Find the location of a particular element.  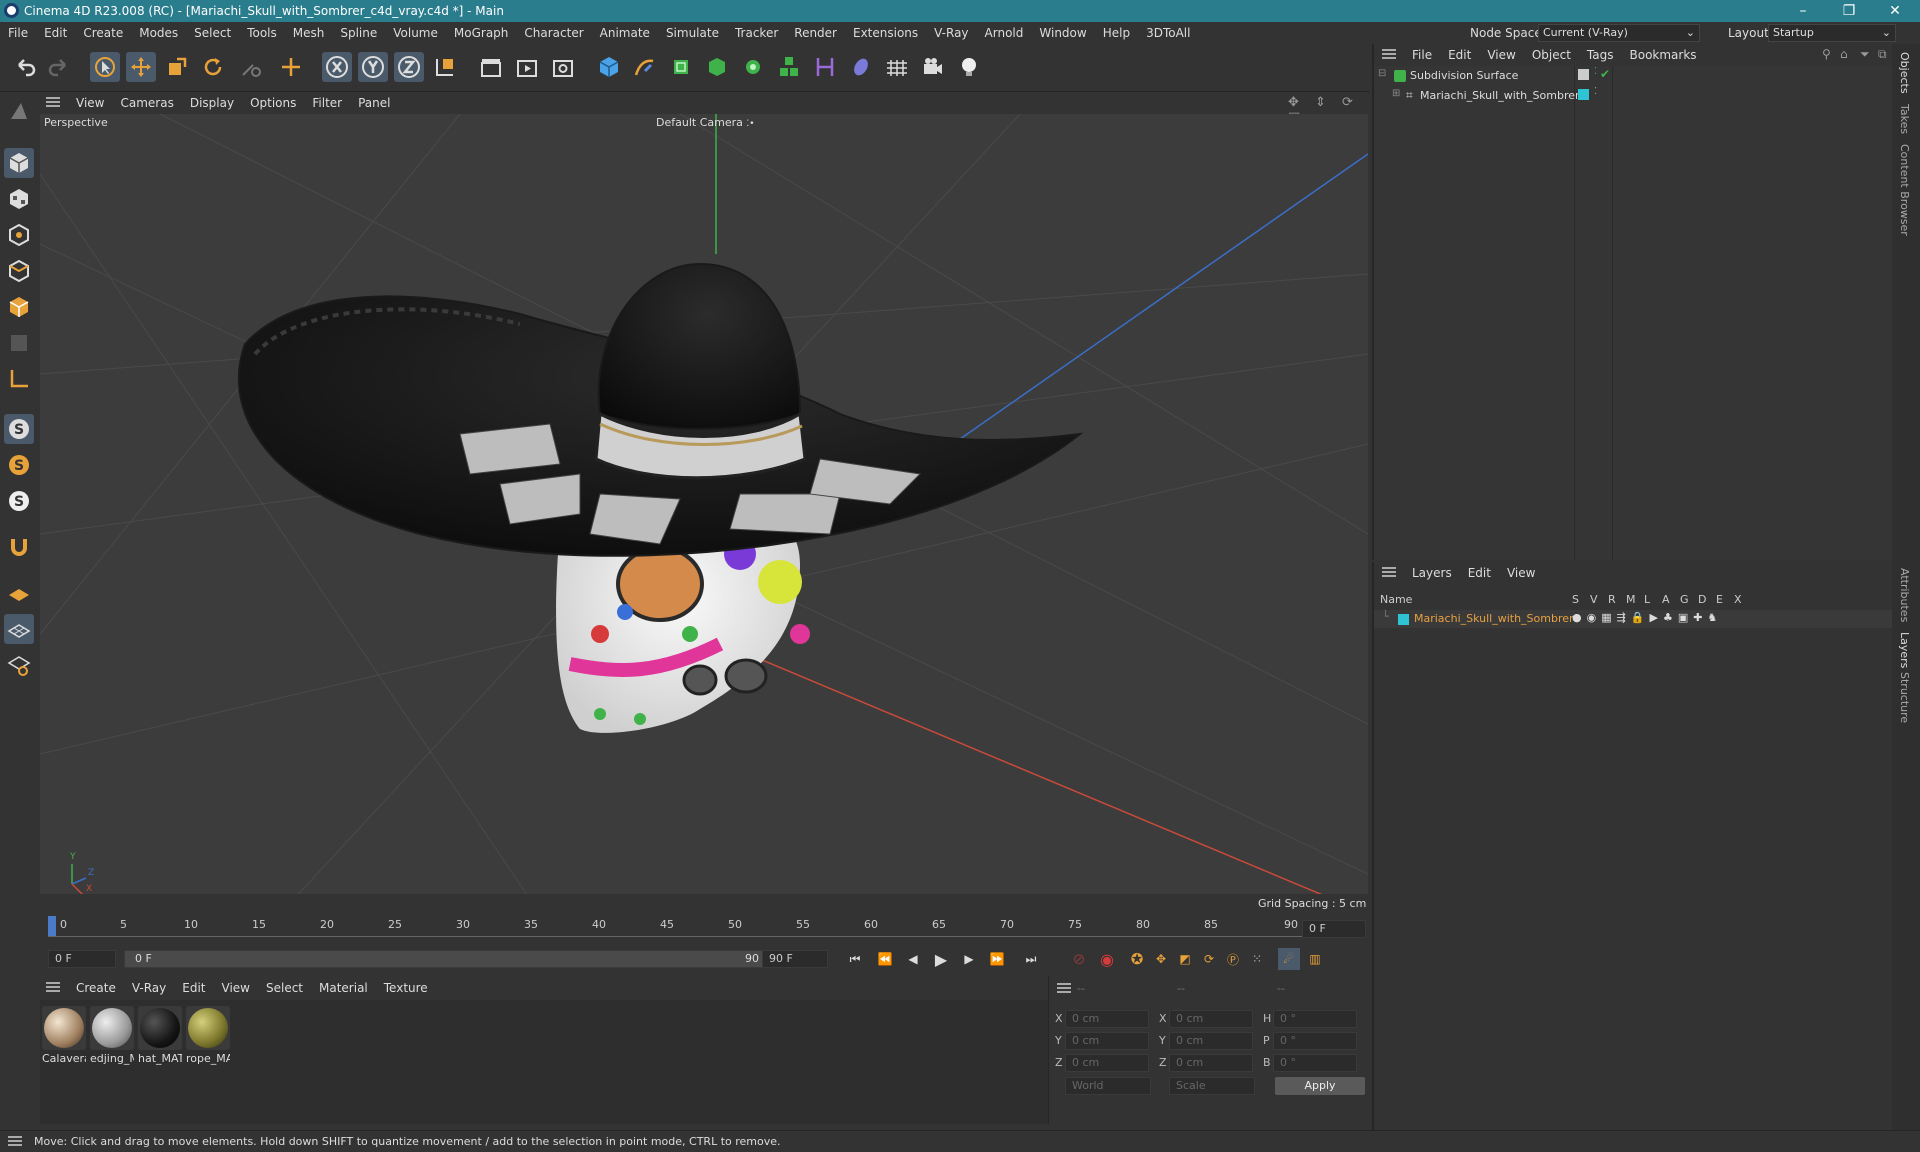

light-button is located at coordinates (969, 67).